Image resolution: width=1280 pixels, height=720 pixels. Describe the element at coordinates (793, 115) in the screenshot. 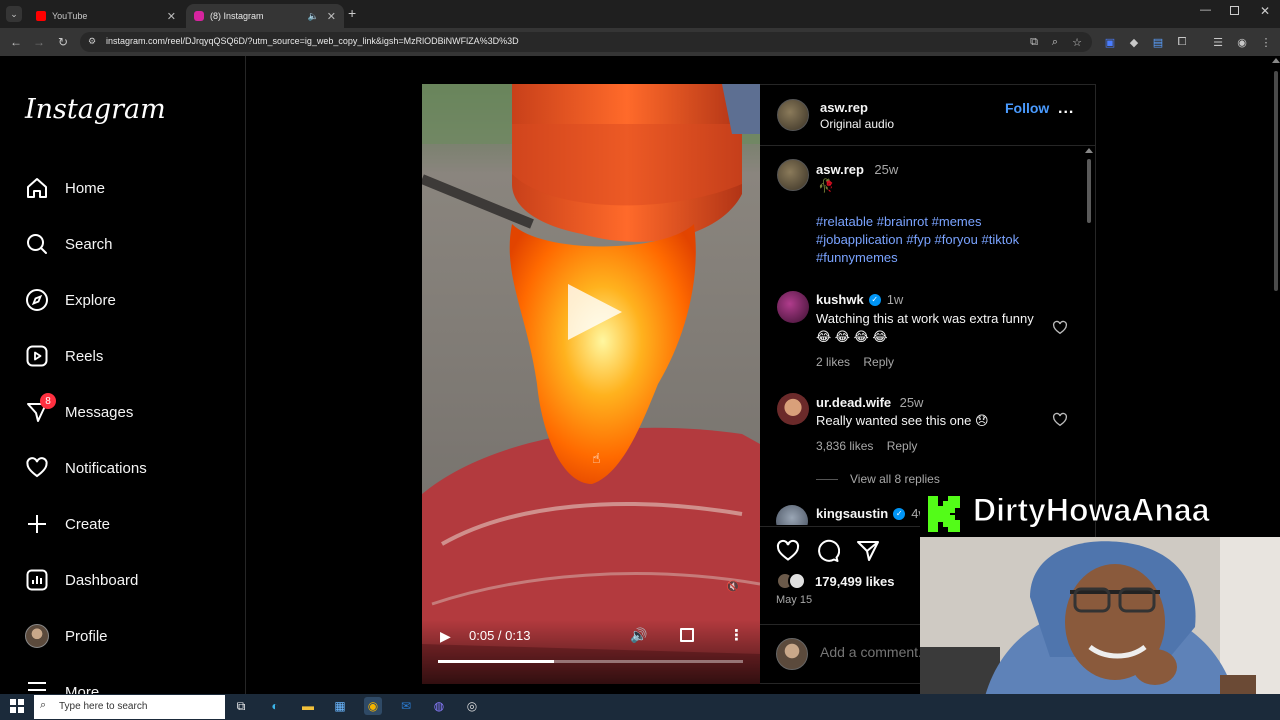

I see `author-avatar` at that location.